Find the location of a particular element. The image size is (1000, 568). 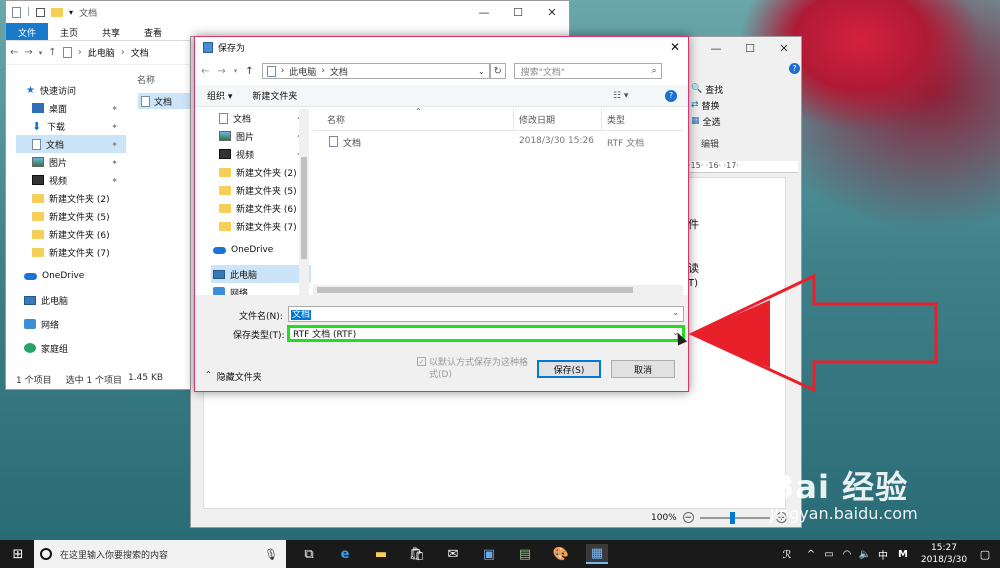

new-folder-button: 新建文件夹 is located at coordinates (274, 95).